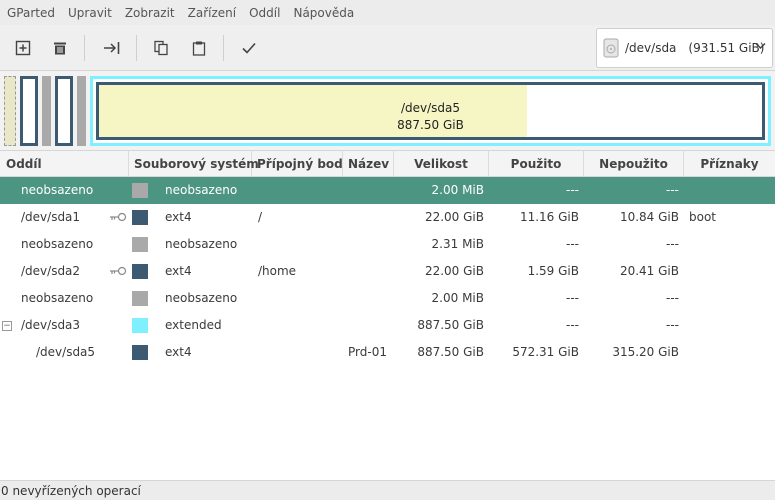 This screenshot has width=775, height=500. What do you see at coordinates (260, 217) in the screenshot?
I see `mountpoint-cell: /` at bounding box center [260, 217].